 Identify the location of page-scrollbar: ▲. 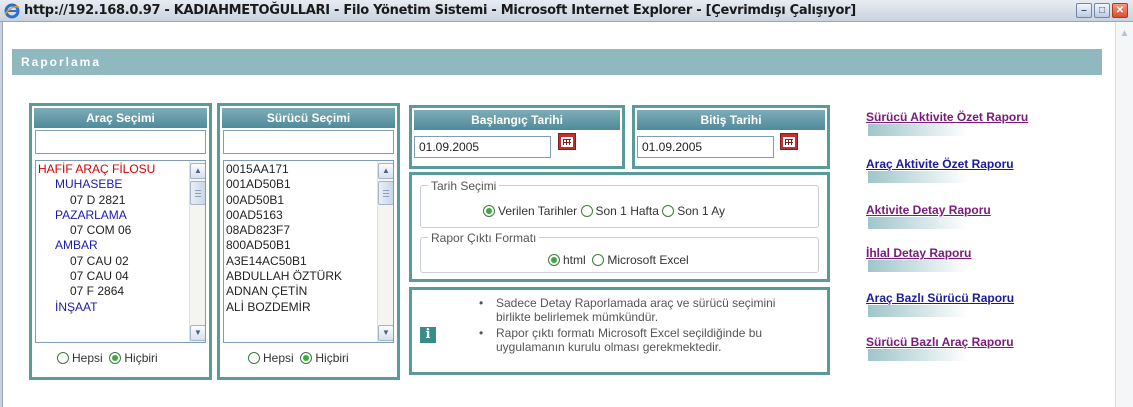
(1124, 214).